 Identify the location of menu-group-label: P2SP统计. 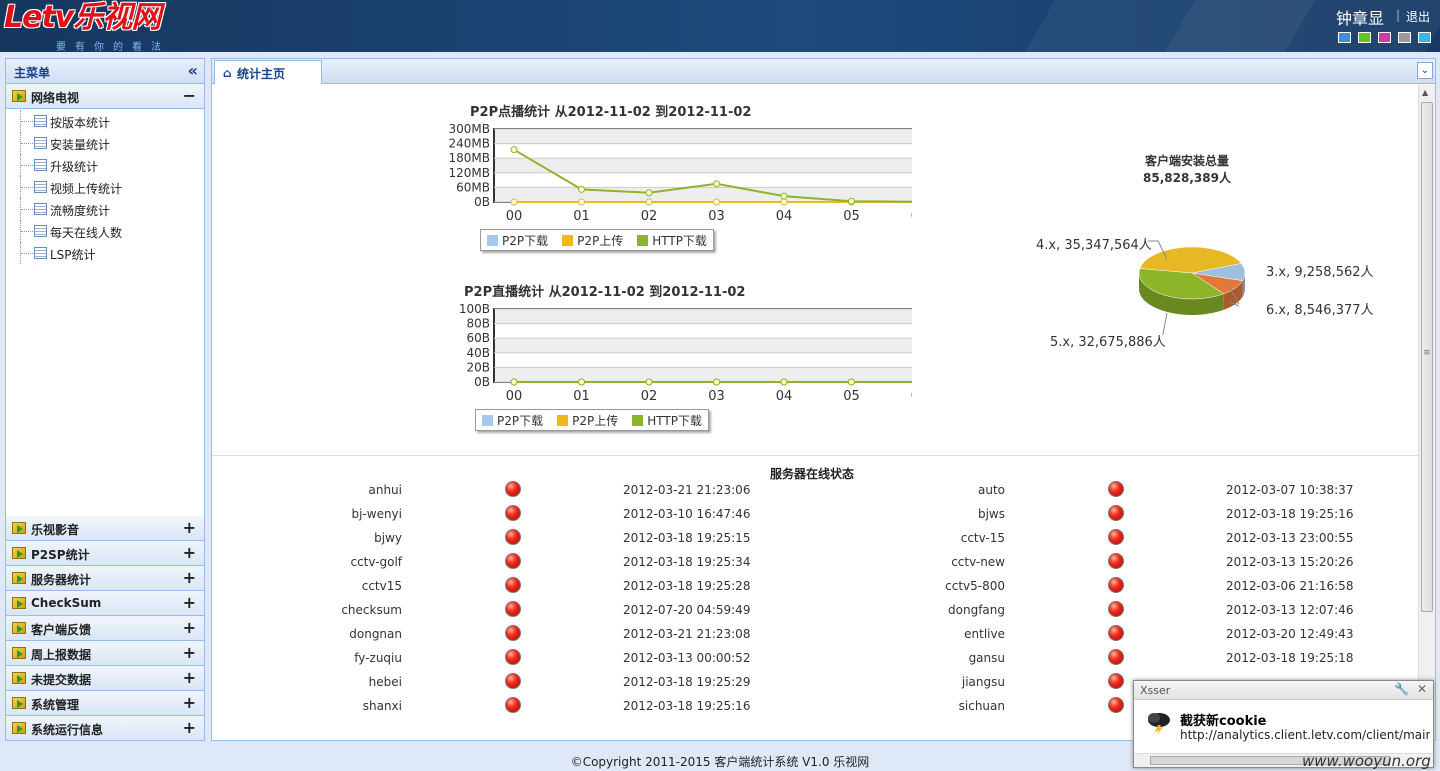
(60, 555).